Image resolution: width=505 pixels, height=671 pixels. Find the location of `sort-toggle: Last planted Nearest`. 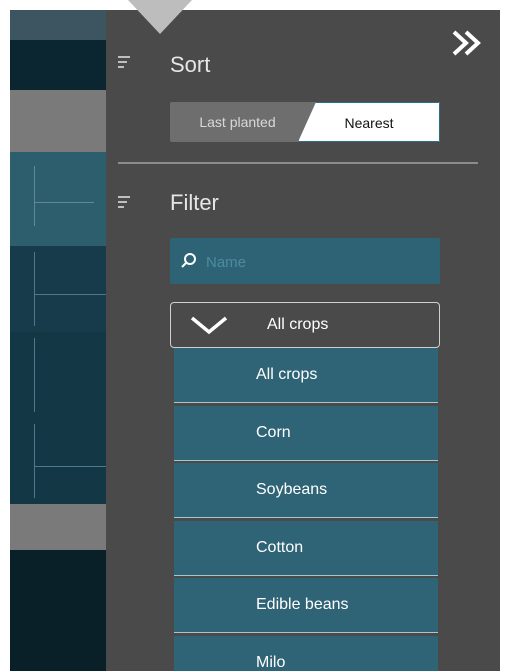

sort-toggle: Last planted Nearest is located at coordinates (305, 122).